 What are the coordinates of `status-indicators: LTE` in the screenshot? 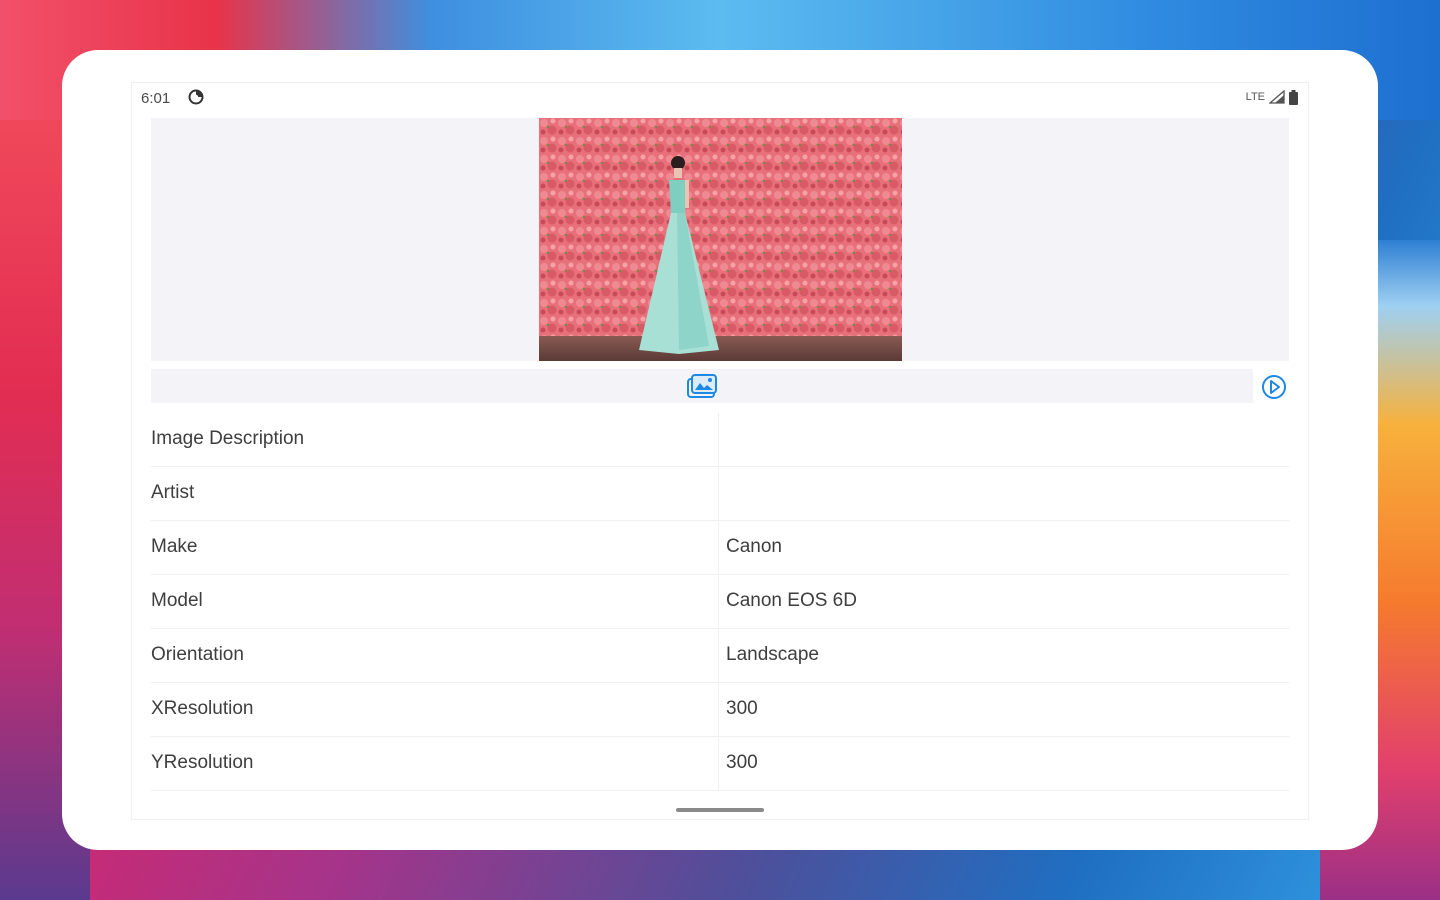 It's located at (1272, 97).